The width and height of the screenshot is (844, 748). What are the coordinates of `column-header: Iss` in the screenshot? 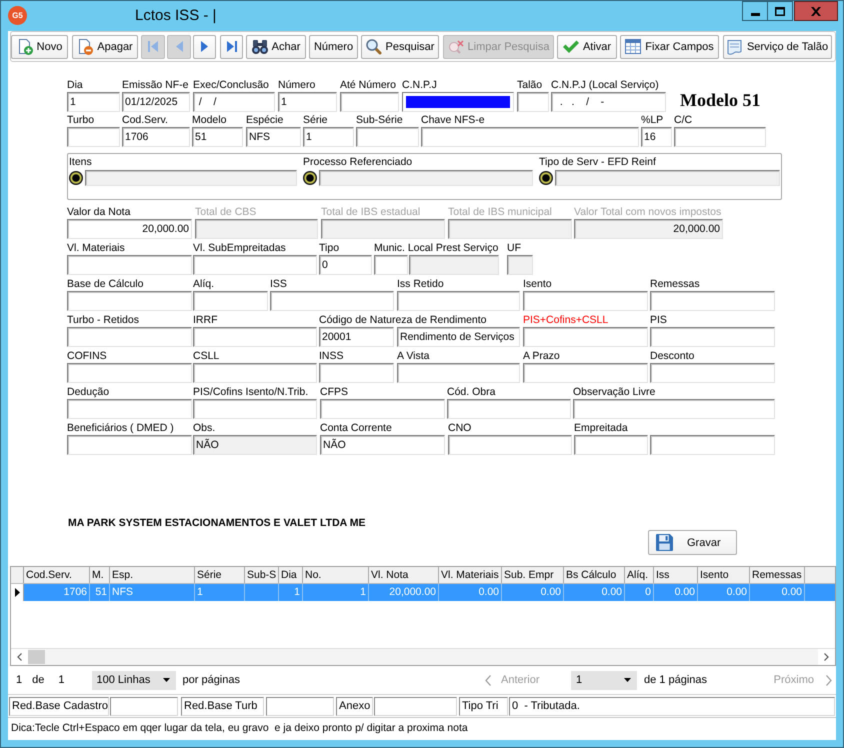 It's located at (676, 575).